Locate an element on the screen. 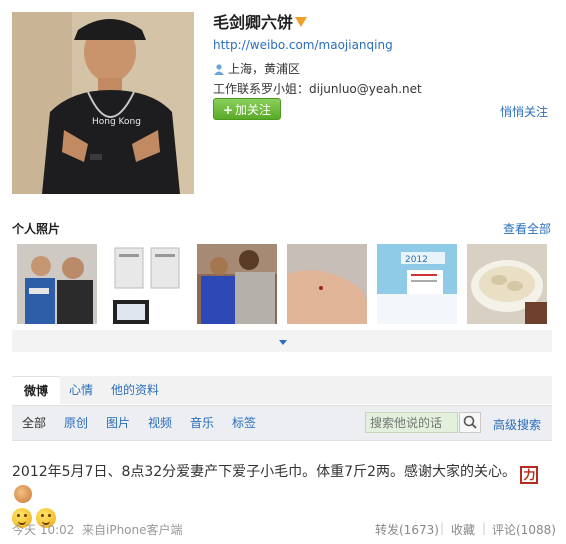  profile-location: 上海，黄浦区 is located at coordinates (256, 68).